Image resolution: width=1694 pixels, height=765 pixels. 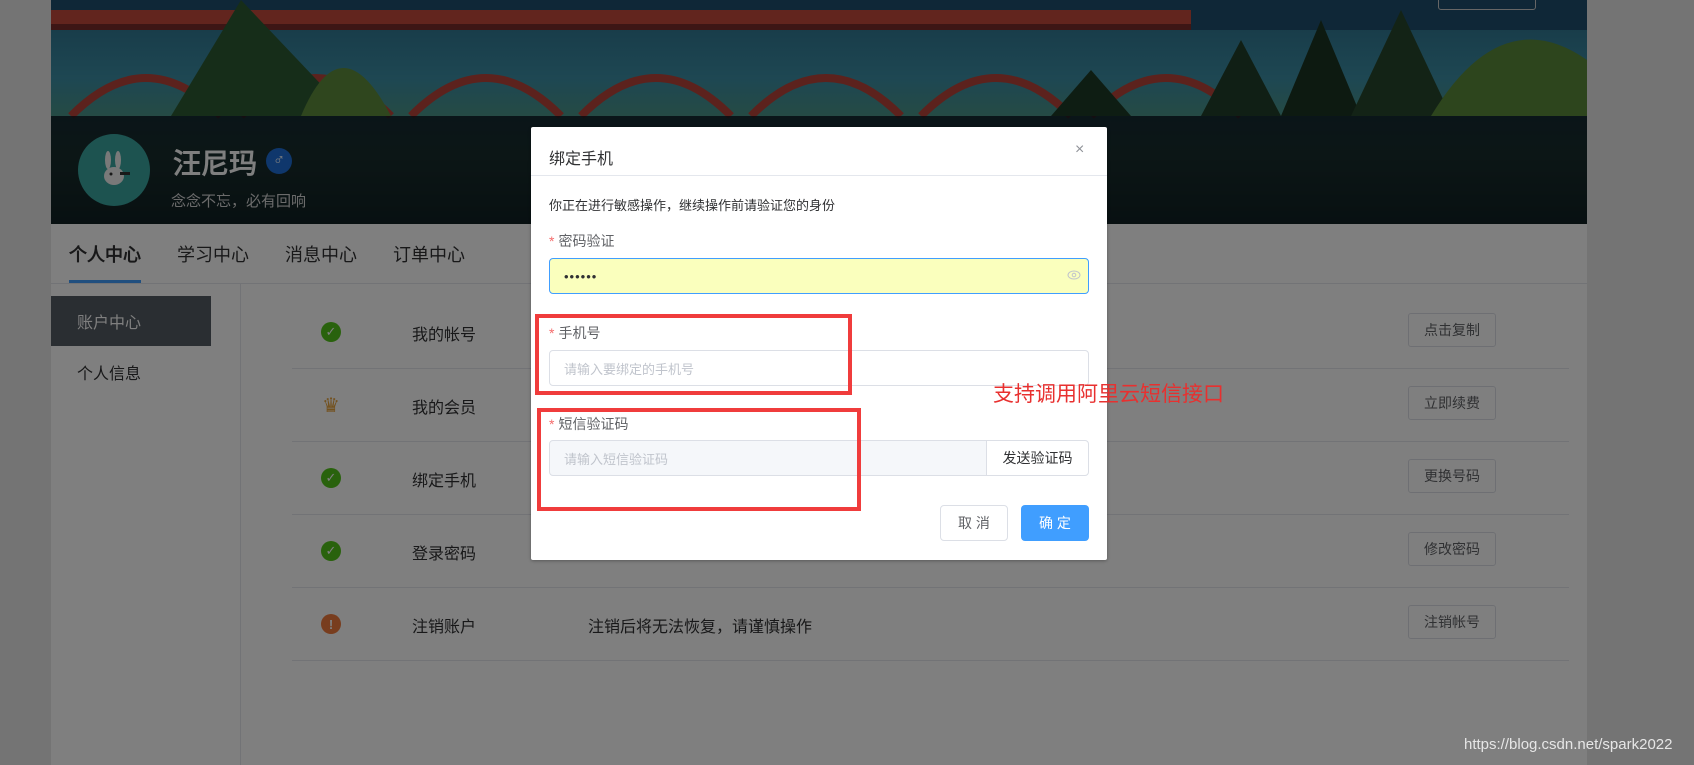 I want to click on eye-icon, so click(x=1074, y=275).